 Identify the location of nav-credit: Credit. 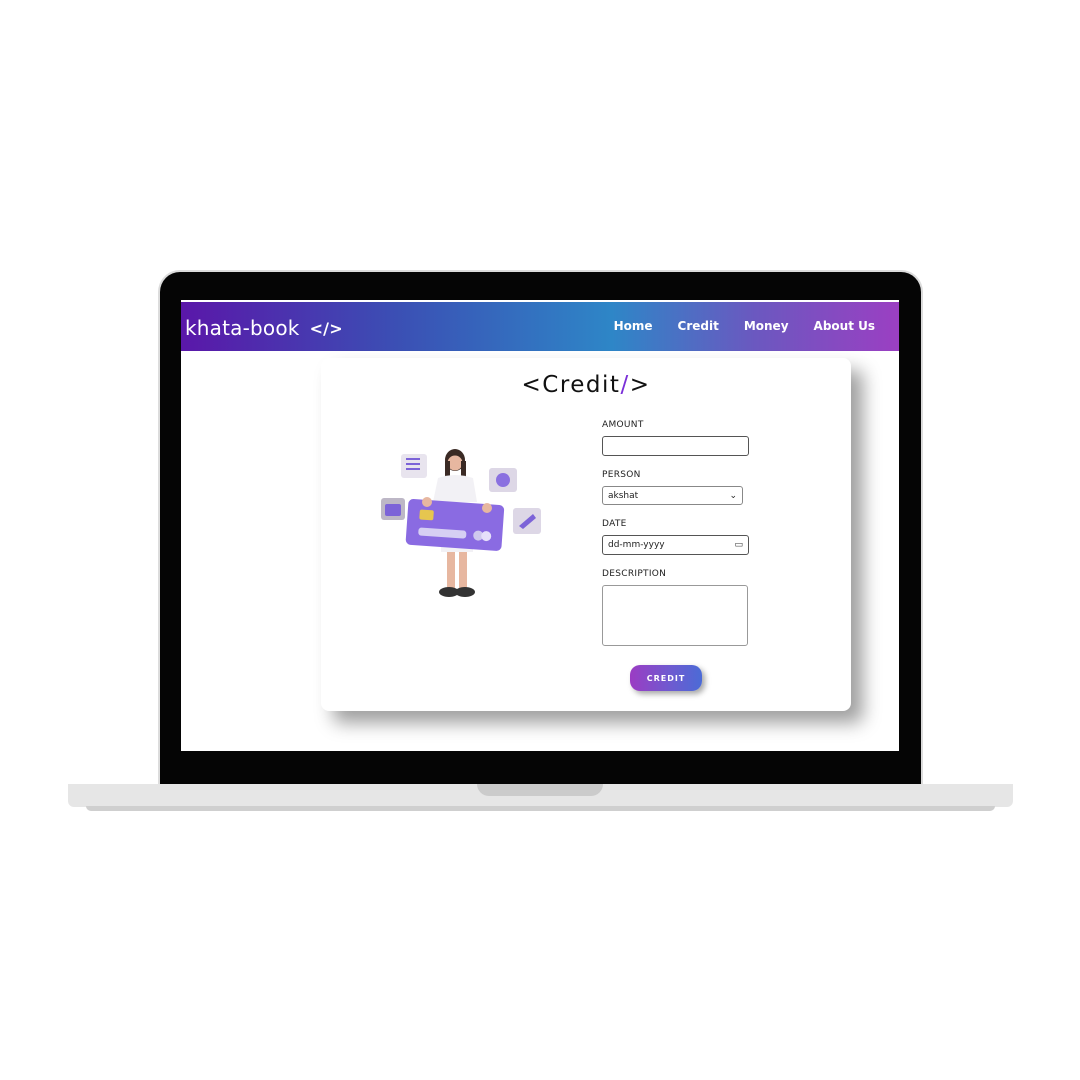
(698, 326).